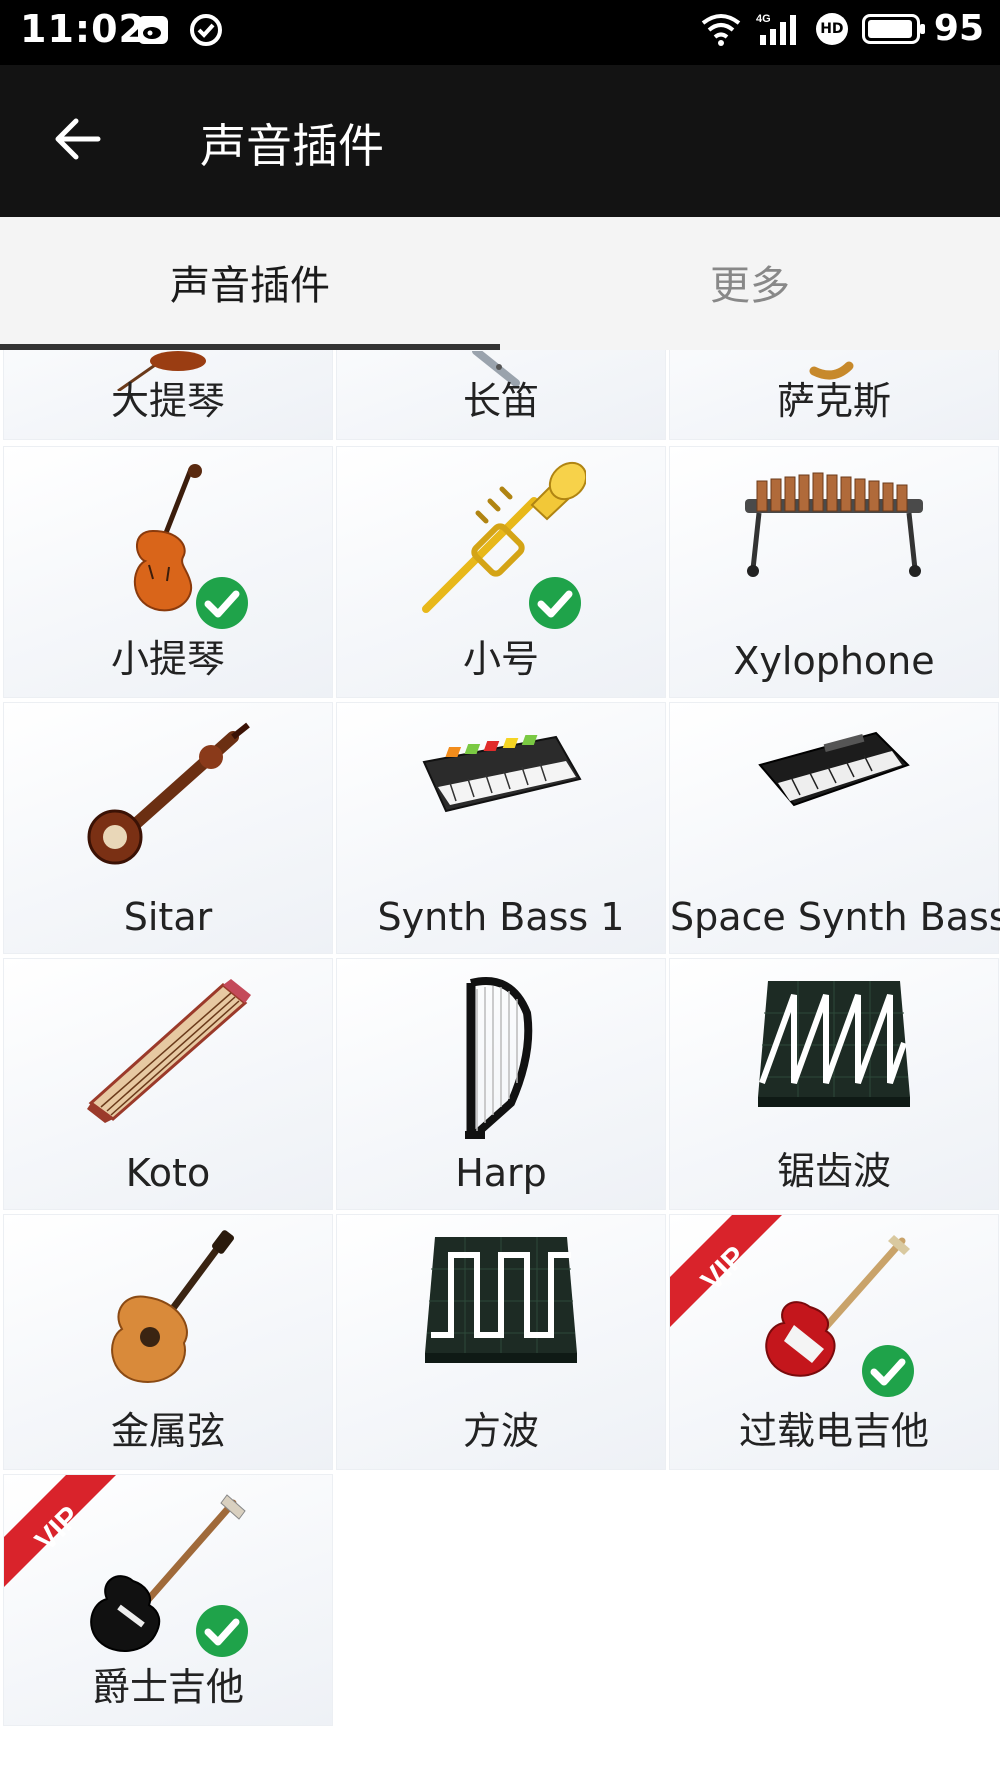 The height and width of the screenshot is (1778, 1000). I want to click on status-time: 11:02, so click(83, 29).